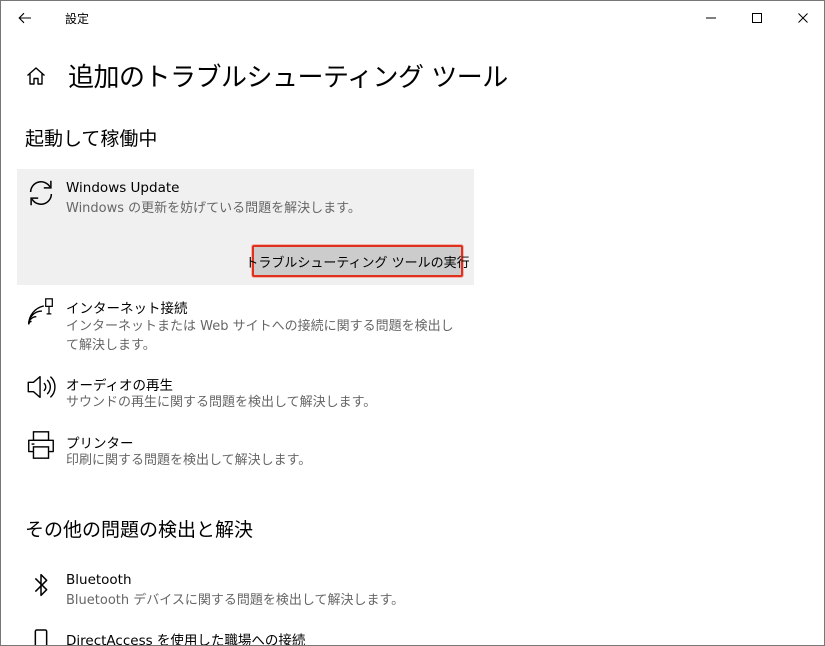 The width and height of the screenshot is (825, 646). I want to click on speaker-icon, so click(41, 387).